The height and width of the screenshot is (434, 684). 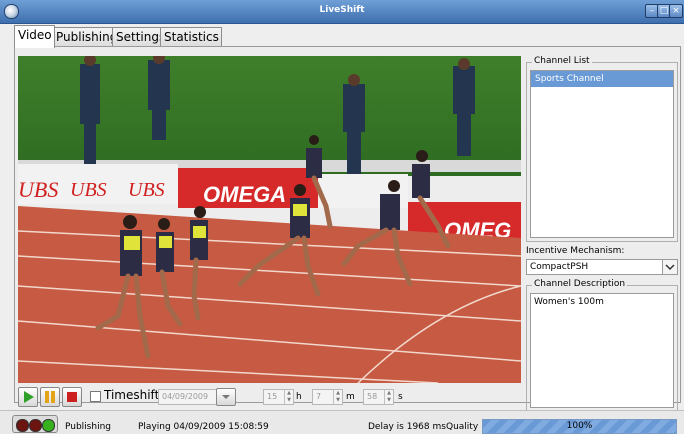 What do you see at coordinates (203, 427) in the screenshot?
I see `playing-status: Playing 04/09/2009 15:08:59` at bounding box center [203, 427].